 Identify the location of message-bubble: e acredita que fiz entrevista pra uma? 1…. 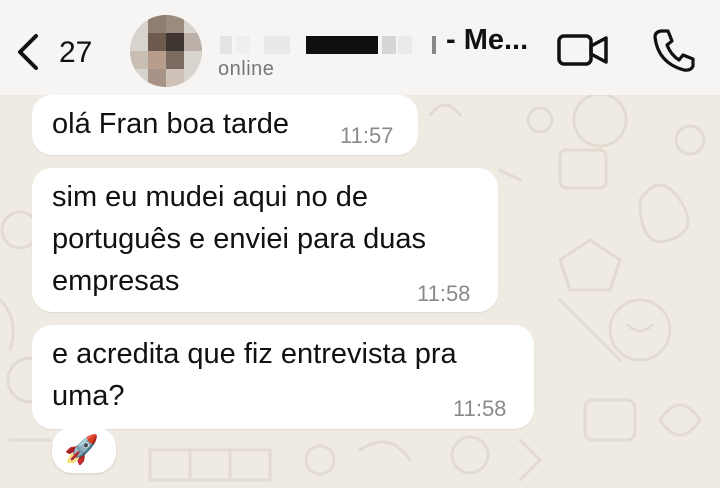
(283, 377).